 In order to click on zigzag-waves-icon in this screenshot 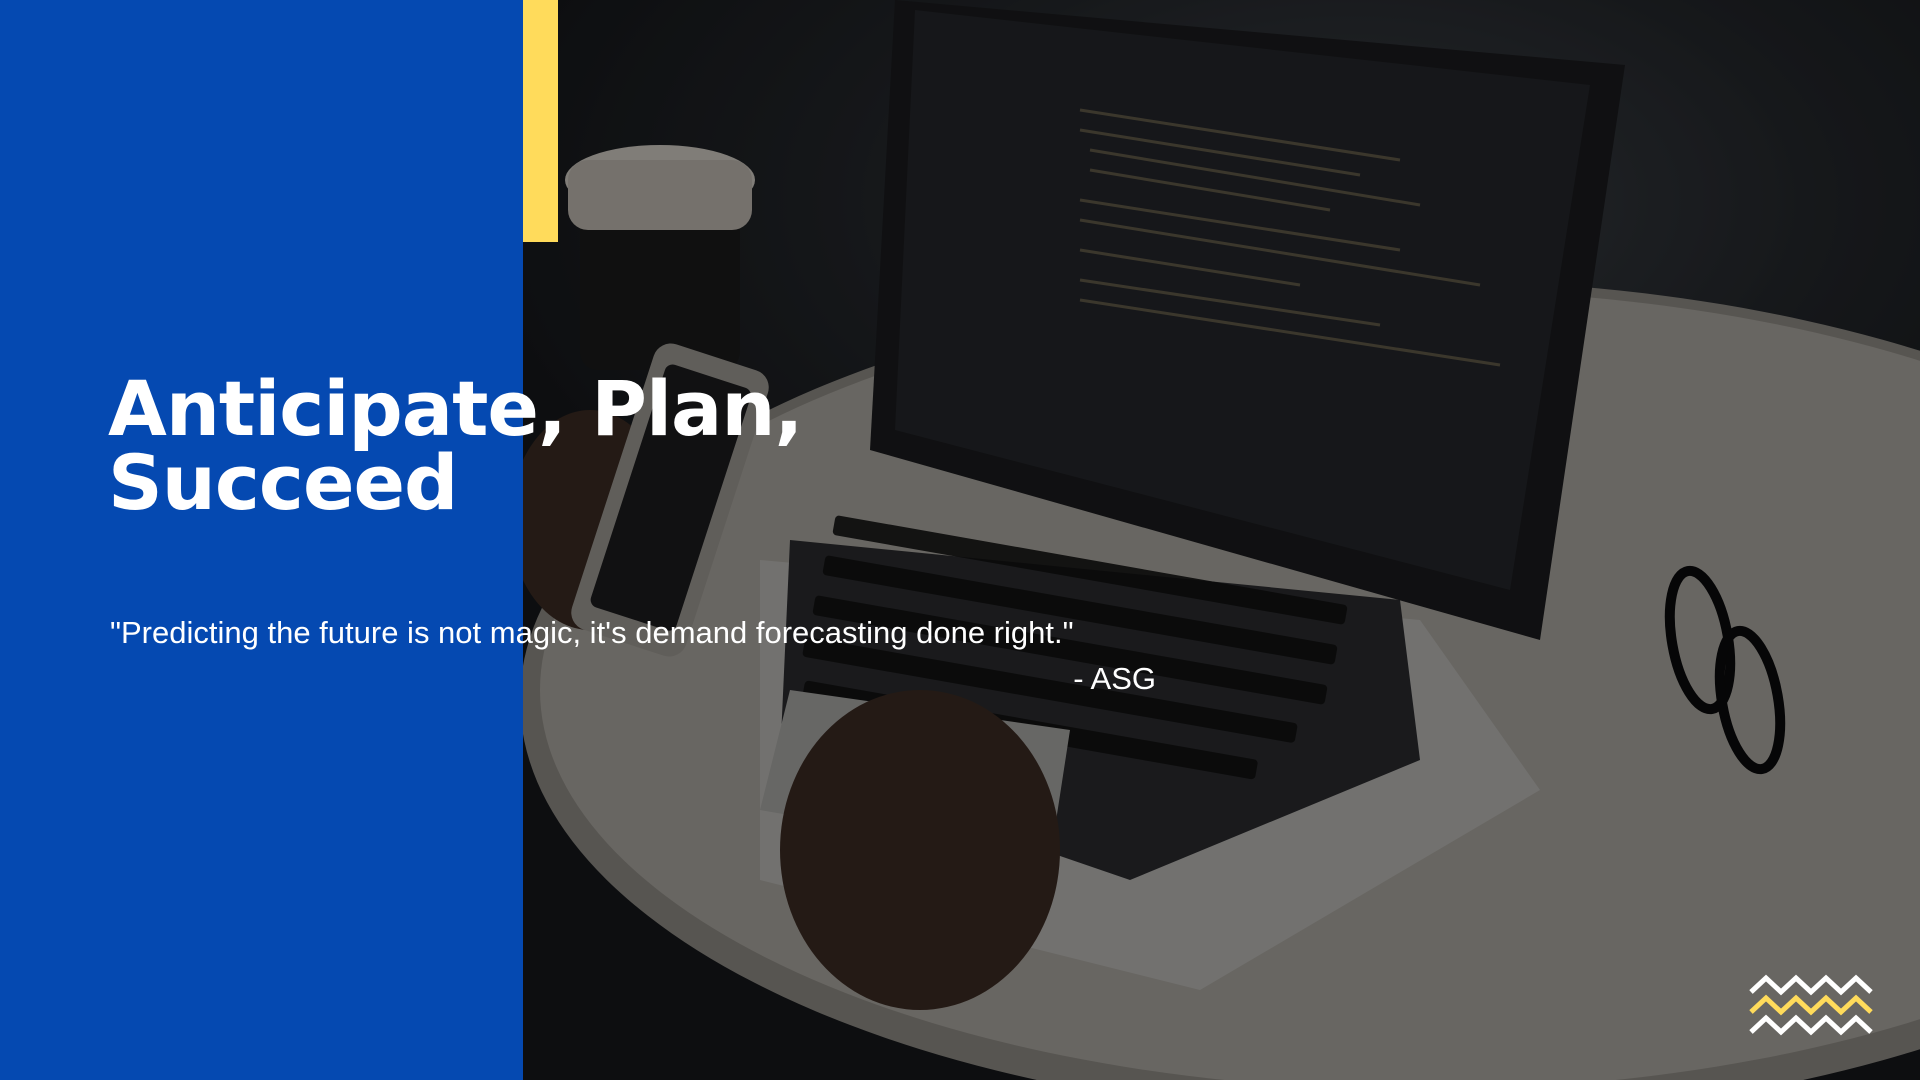, I will do `click(1811, 1005)`.